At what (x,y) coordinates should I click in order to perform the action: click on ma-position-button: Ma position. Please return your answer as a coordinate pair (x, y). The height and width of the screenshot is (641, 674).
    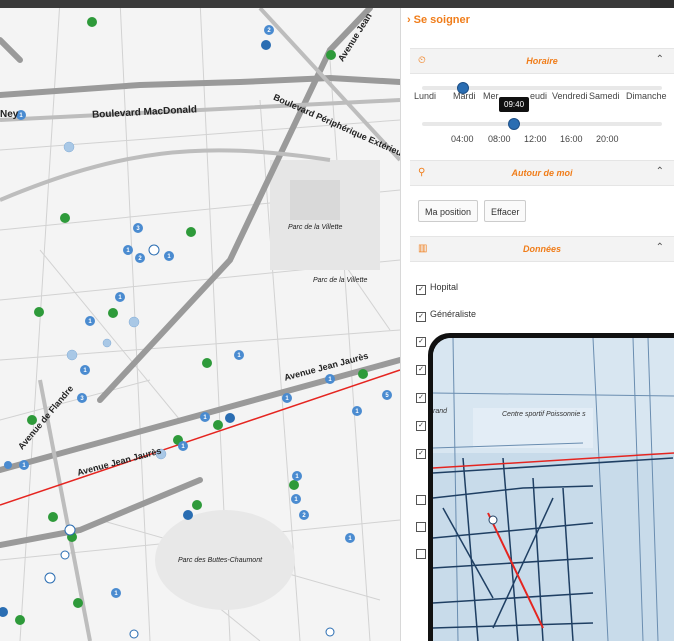
    Looking at the image, I should click on (448, 211).